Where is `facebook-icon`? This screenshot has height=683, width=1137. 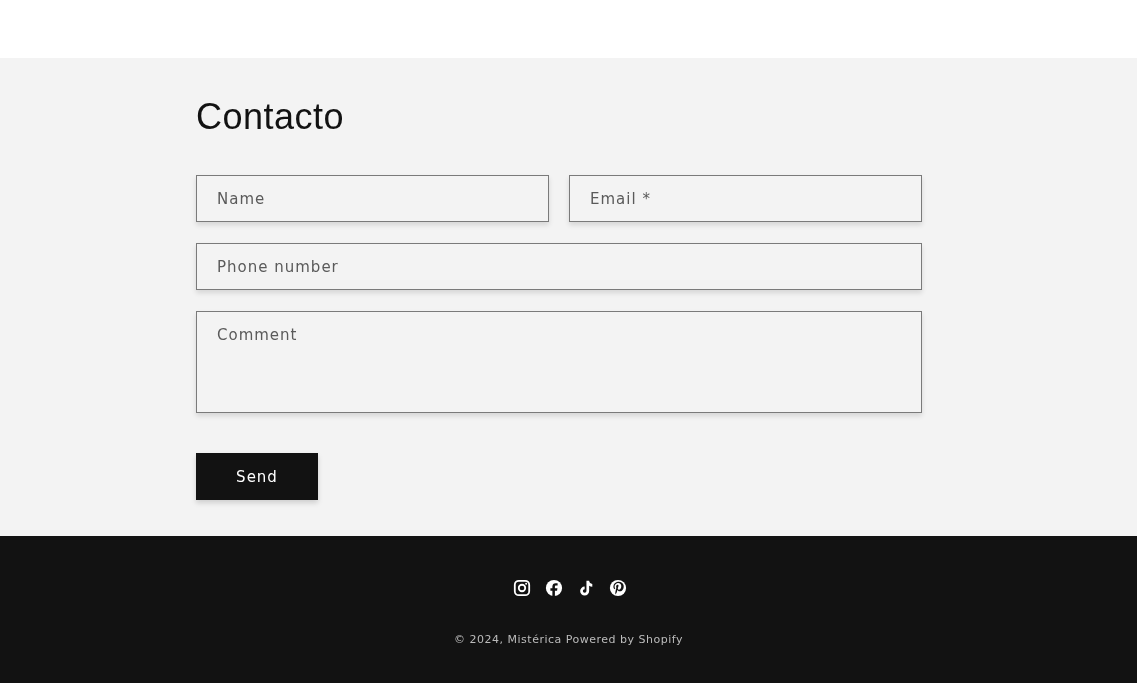
facebook-icon is located at coordinates (553, 588).